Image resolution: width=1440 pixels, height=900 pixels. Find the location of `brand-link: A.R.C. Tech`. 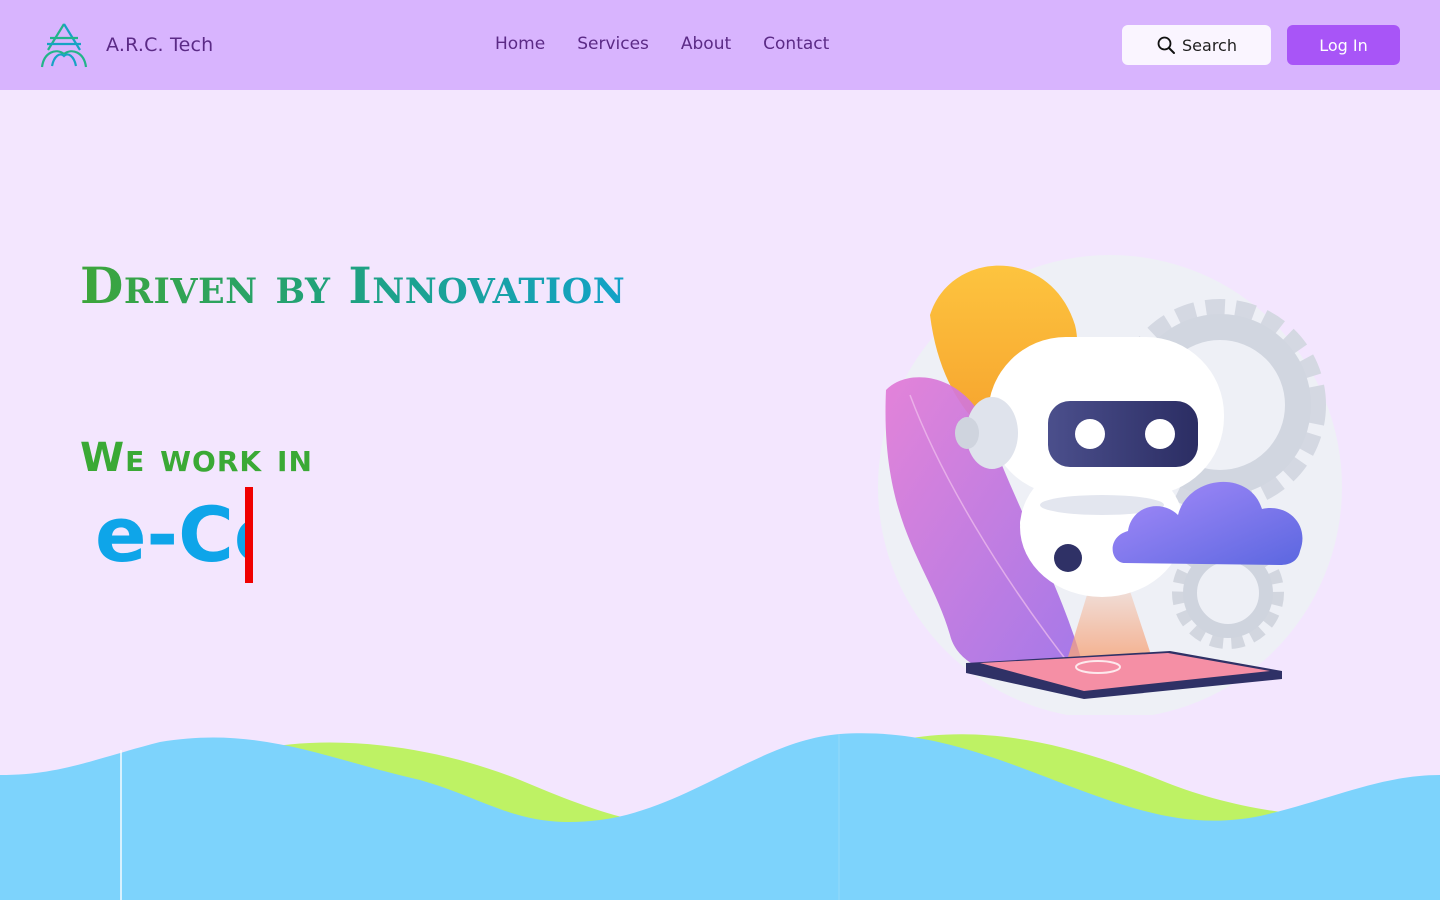

brand-link: A.R.C. Tech is located at coordinates (125, 45).